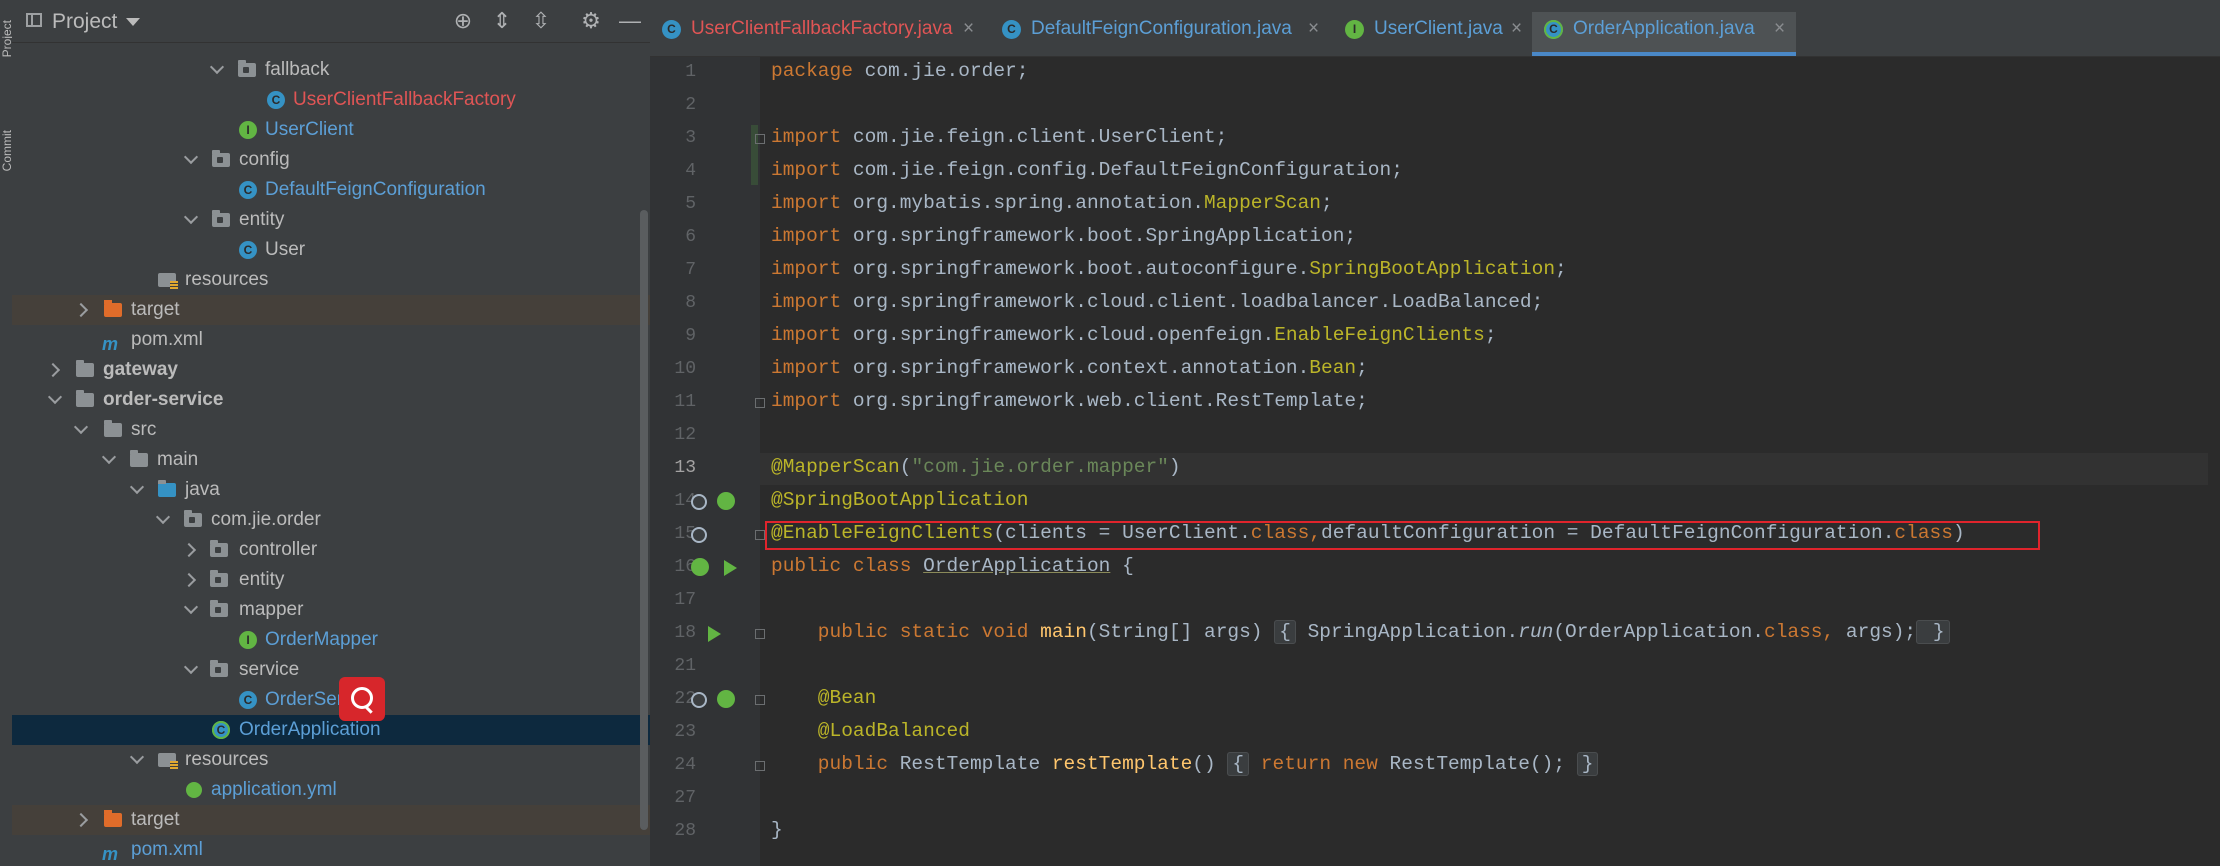  Describe the element at coordinates (331, 520) in the screenshot. I see `tree-item-com-jie-order: com.jie.order` at that location.